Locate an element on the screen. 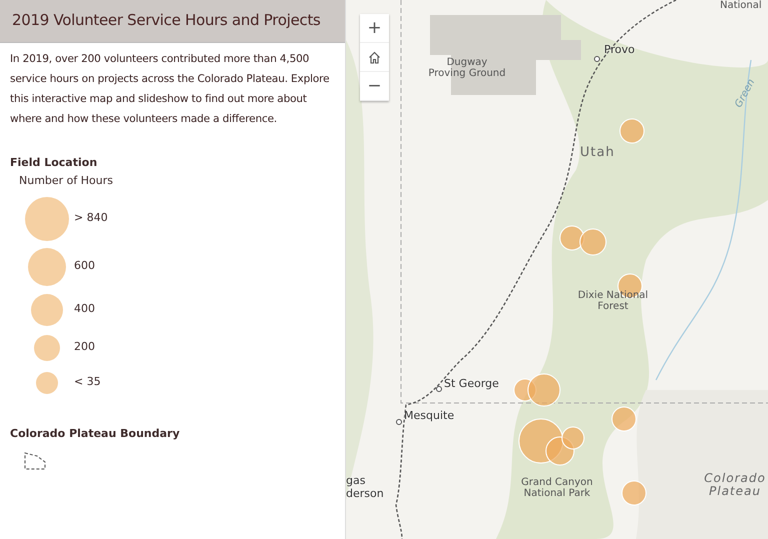  home-icon is located at coordinates (374, 57).